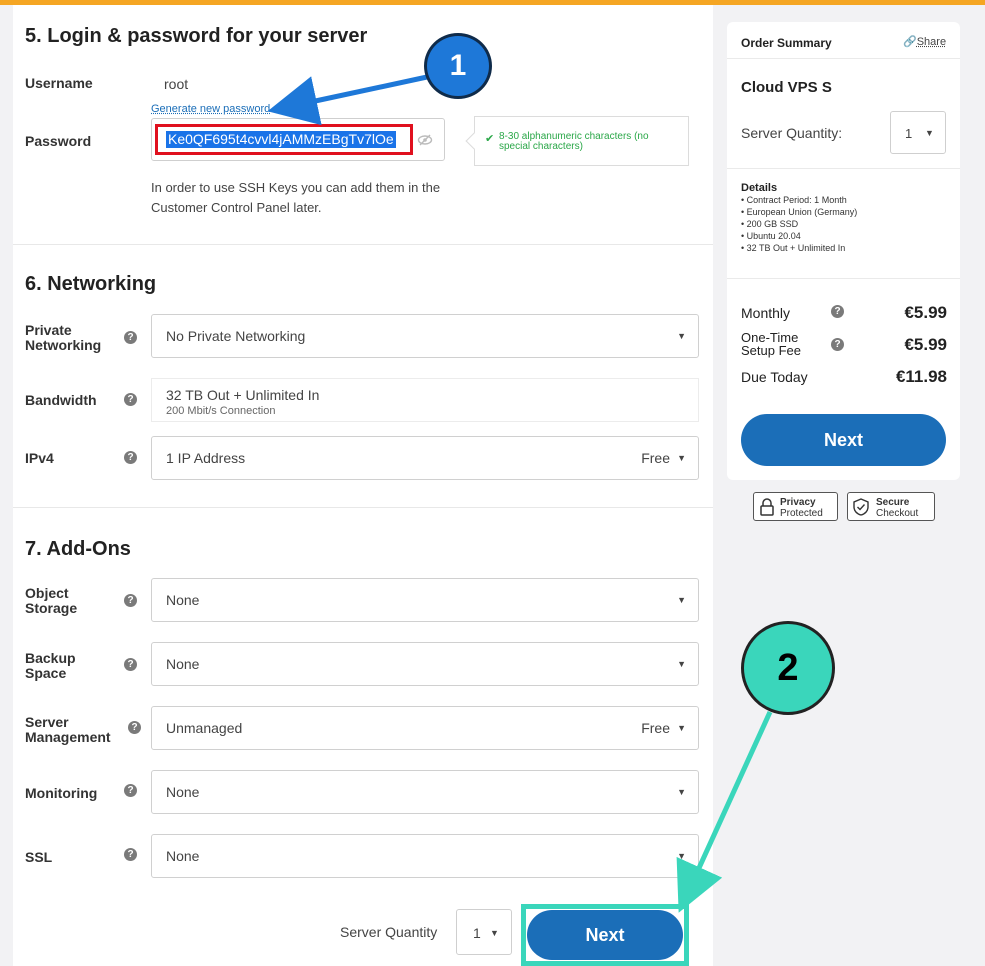 The image size is (985, 966). Describe the element at coordinates (788, 668) in the screenshot. I see `annotation-step-2: 2` at that location.